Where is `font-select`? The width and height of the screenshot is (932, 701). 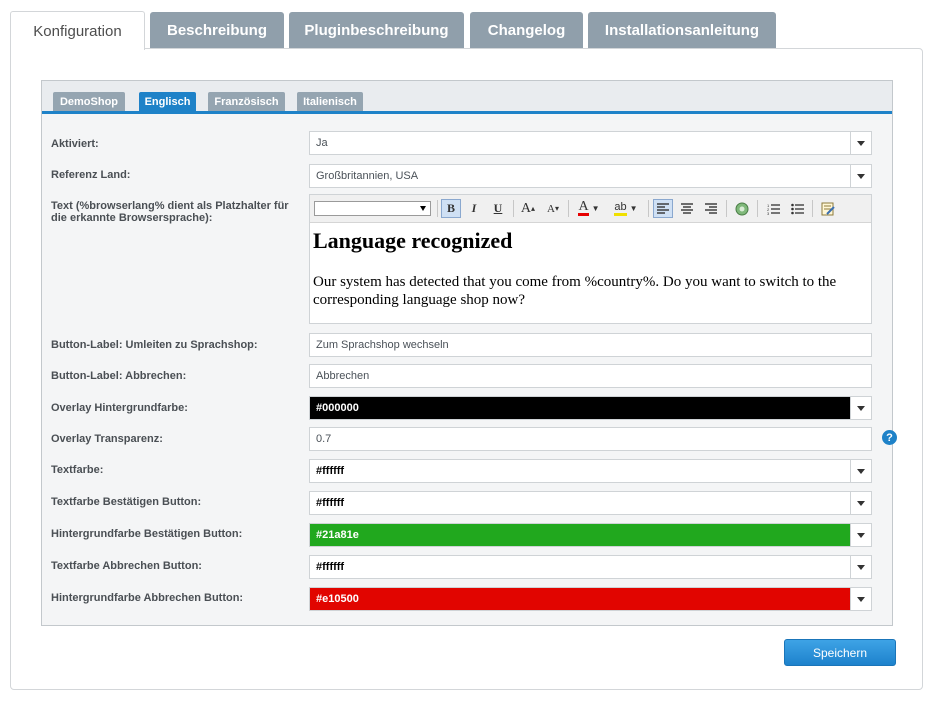
font-select is located at coordinates (372, 208).